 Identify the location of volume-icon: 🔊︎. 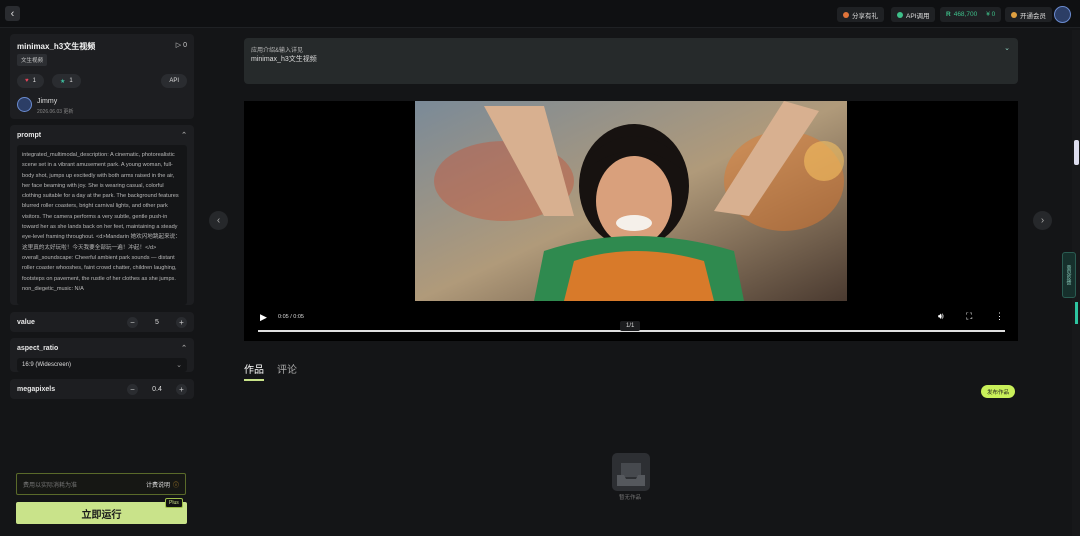
(941, 316).